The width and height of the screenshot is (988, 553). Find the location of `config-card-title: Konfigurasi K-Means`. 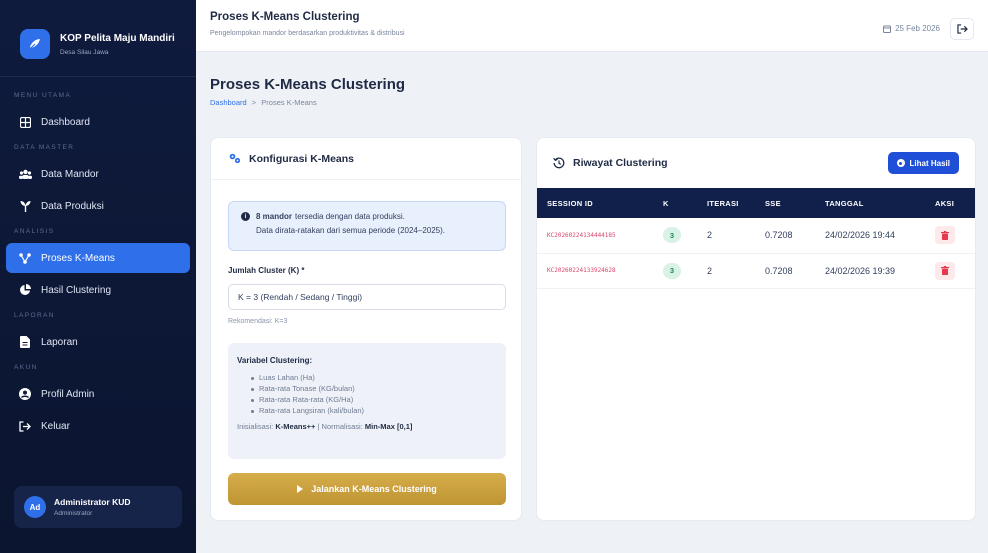

config-card-title: Konfigurasi K-Means is located at coordinates (302, 158).